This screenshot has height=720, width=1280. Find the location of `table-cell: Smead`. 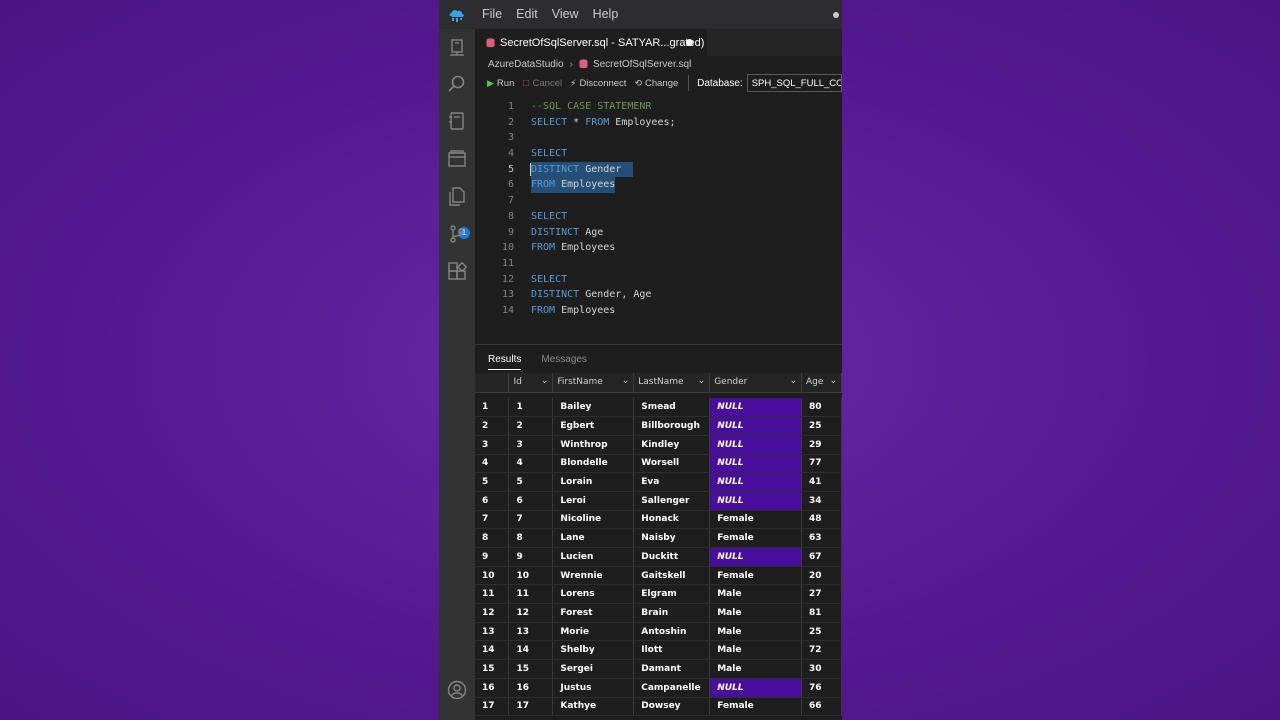

table-cell: Smead is located at coordinates (672, 408).